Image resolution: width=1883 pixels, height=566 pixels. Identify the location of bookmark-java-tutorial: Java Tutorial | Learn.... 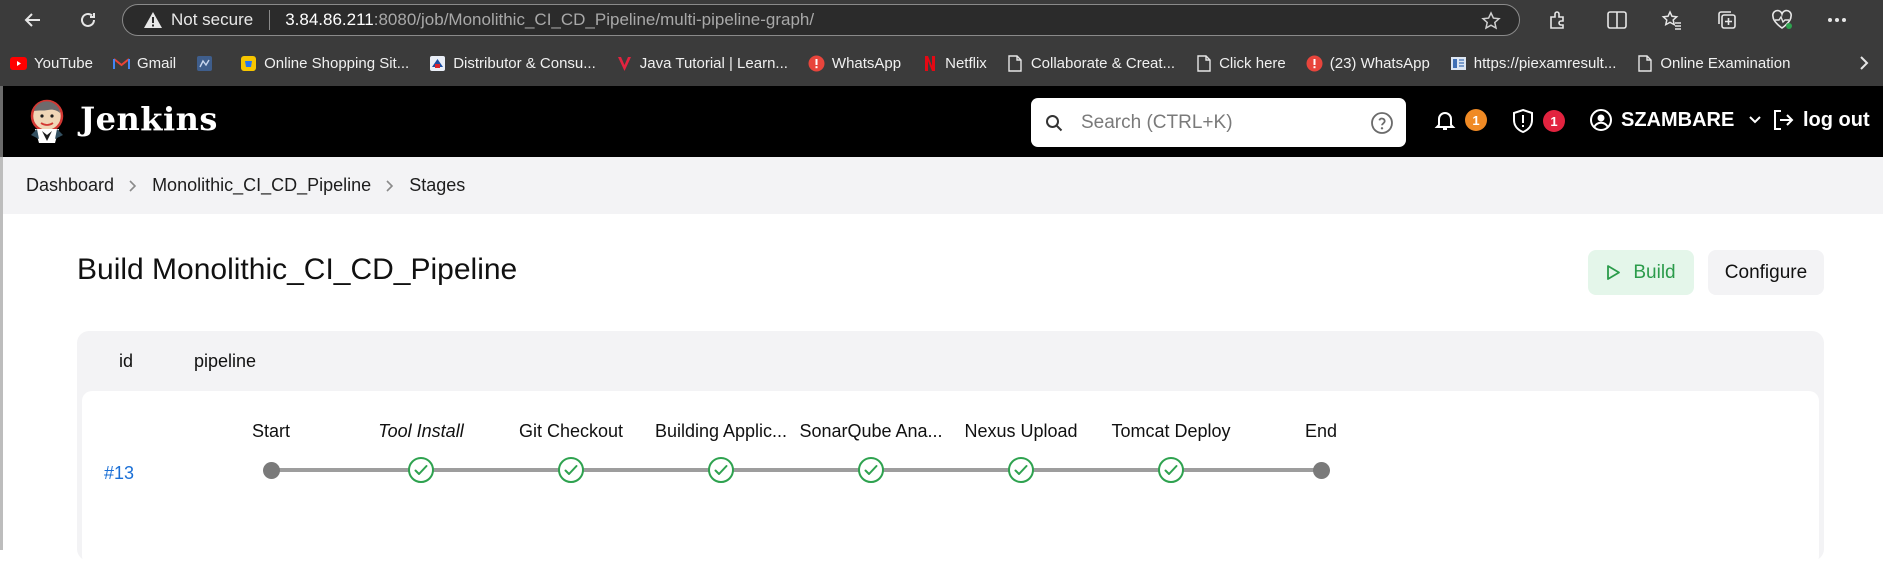
(702, 63).